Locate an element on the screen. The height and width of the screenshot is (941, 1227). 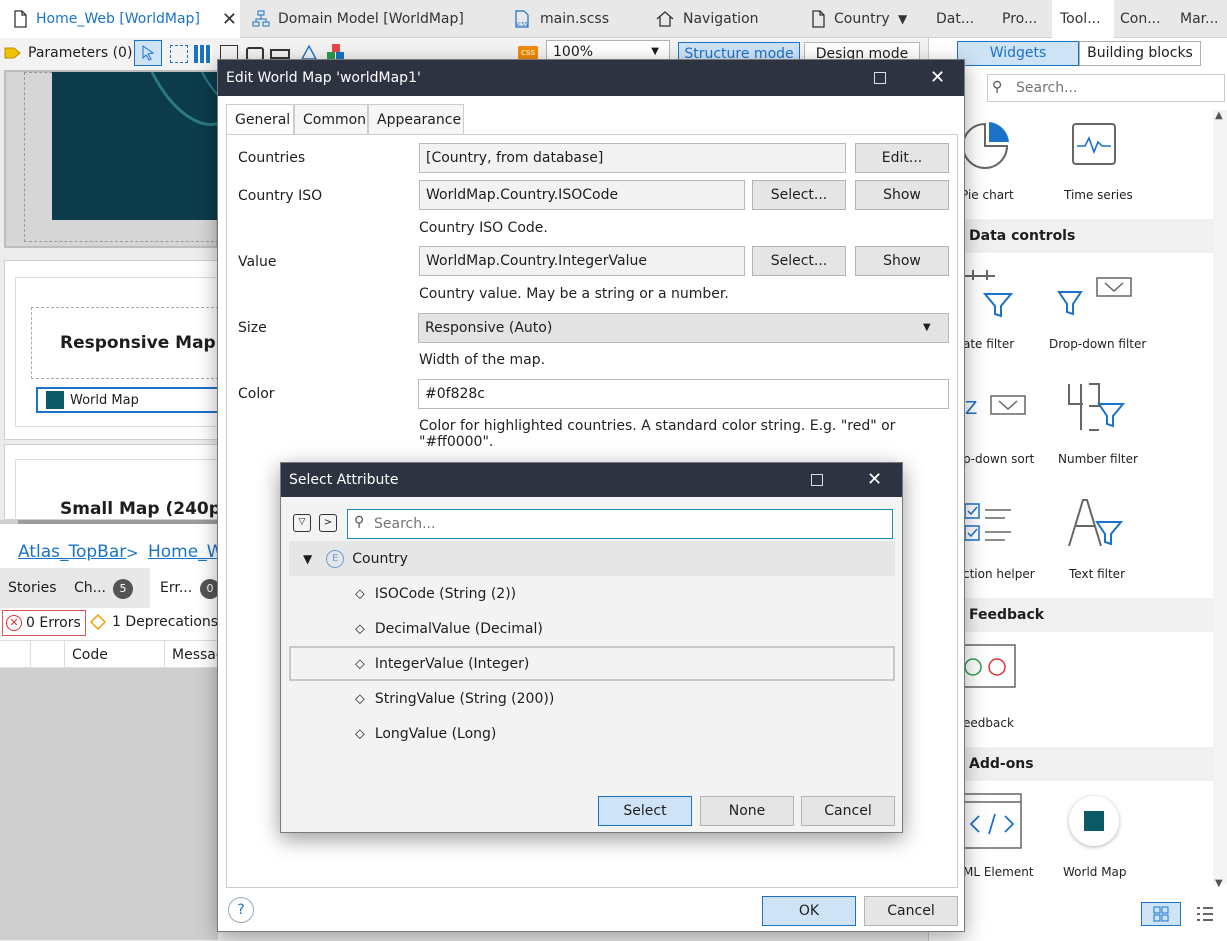
widgets-segment: Widgets is located at coordinates (1018, 53).